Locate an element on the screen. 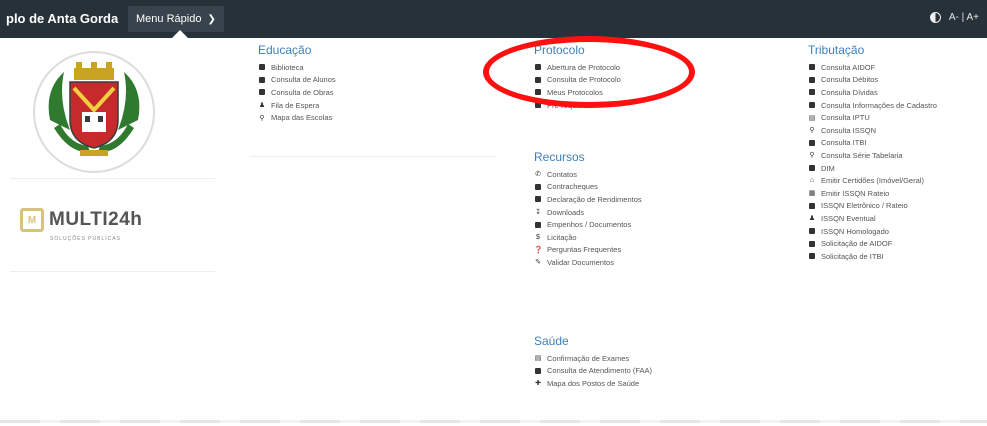 The width and height of the screenshot is (987, 426). menu-link-declara-o-de-rendimentos: Declaração de Rendimentos is located at coordinates (588, 199).